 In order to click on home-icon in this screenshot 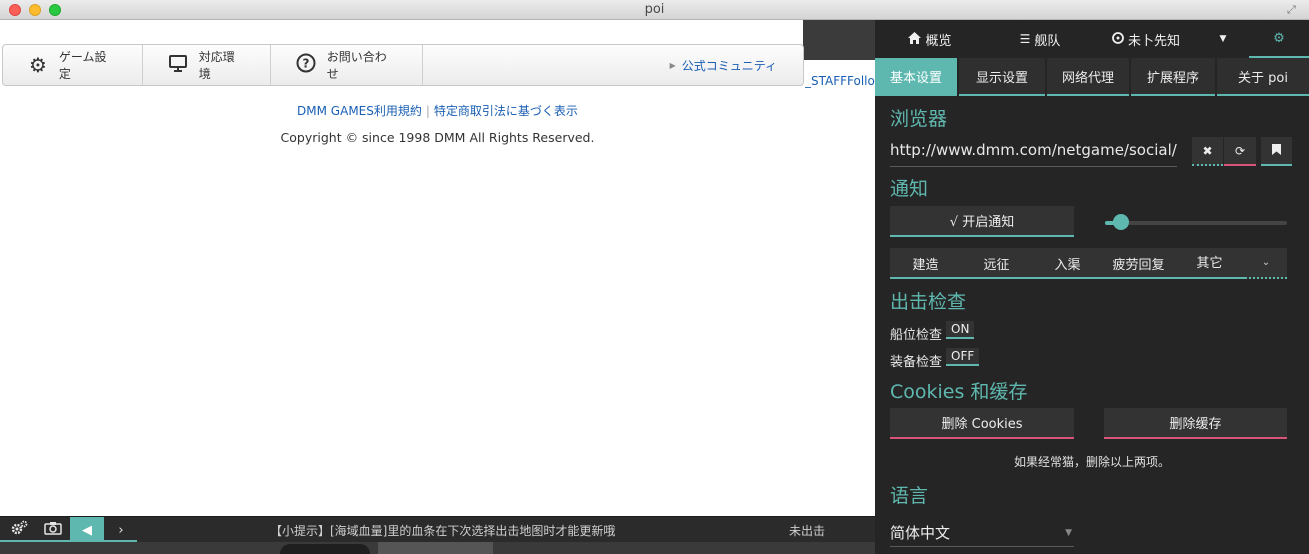, I will do `click(915, 39)`.